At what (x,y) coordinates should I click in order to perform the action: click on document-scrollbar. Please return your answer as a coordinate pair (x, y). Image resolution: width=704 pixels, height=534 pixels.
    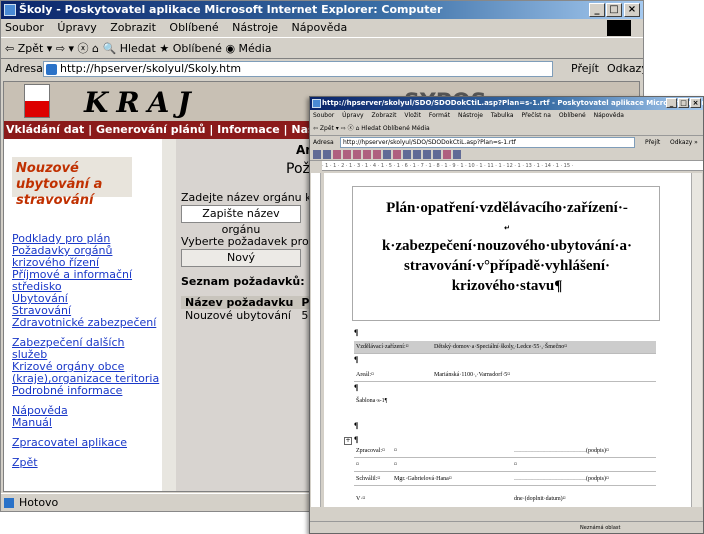
    Looking at the image, I should click on (696, 340).